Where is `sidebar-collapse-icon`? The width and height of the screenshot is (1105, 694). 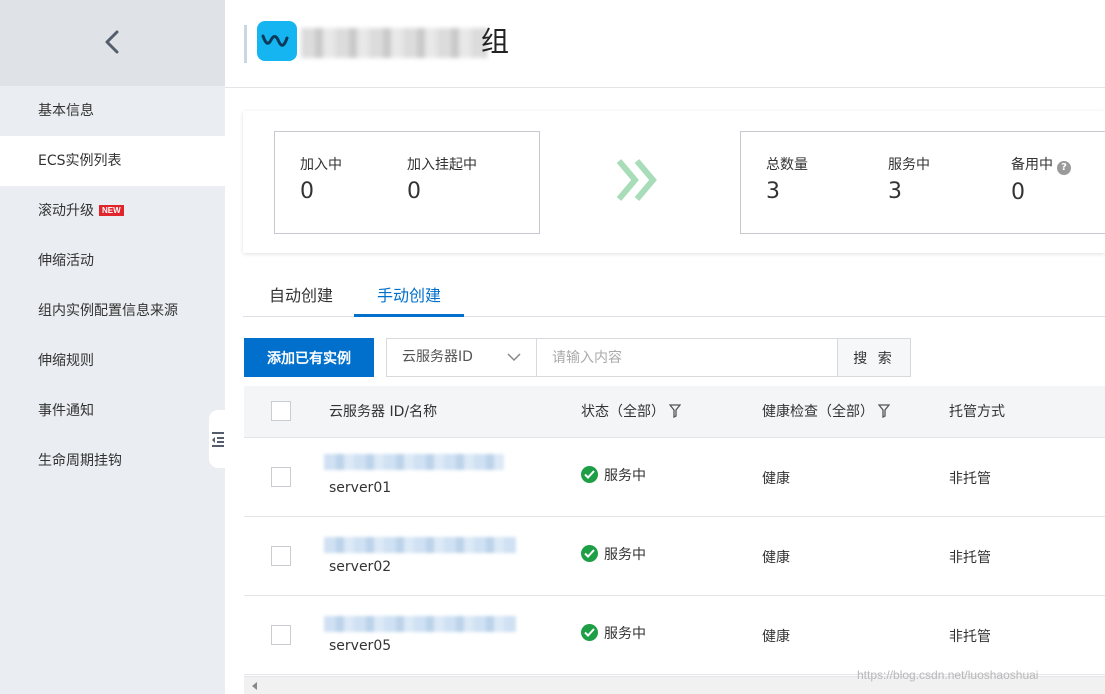 sidebar-collapse-icon is located at coordinates (218, 439).